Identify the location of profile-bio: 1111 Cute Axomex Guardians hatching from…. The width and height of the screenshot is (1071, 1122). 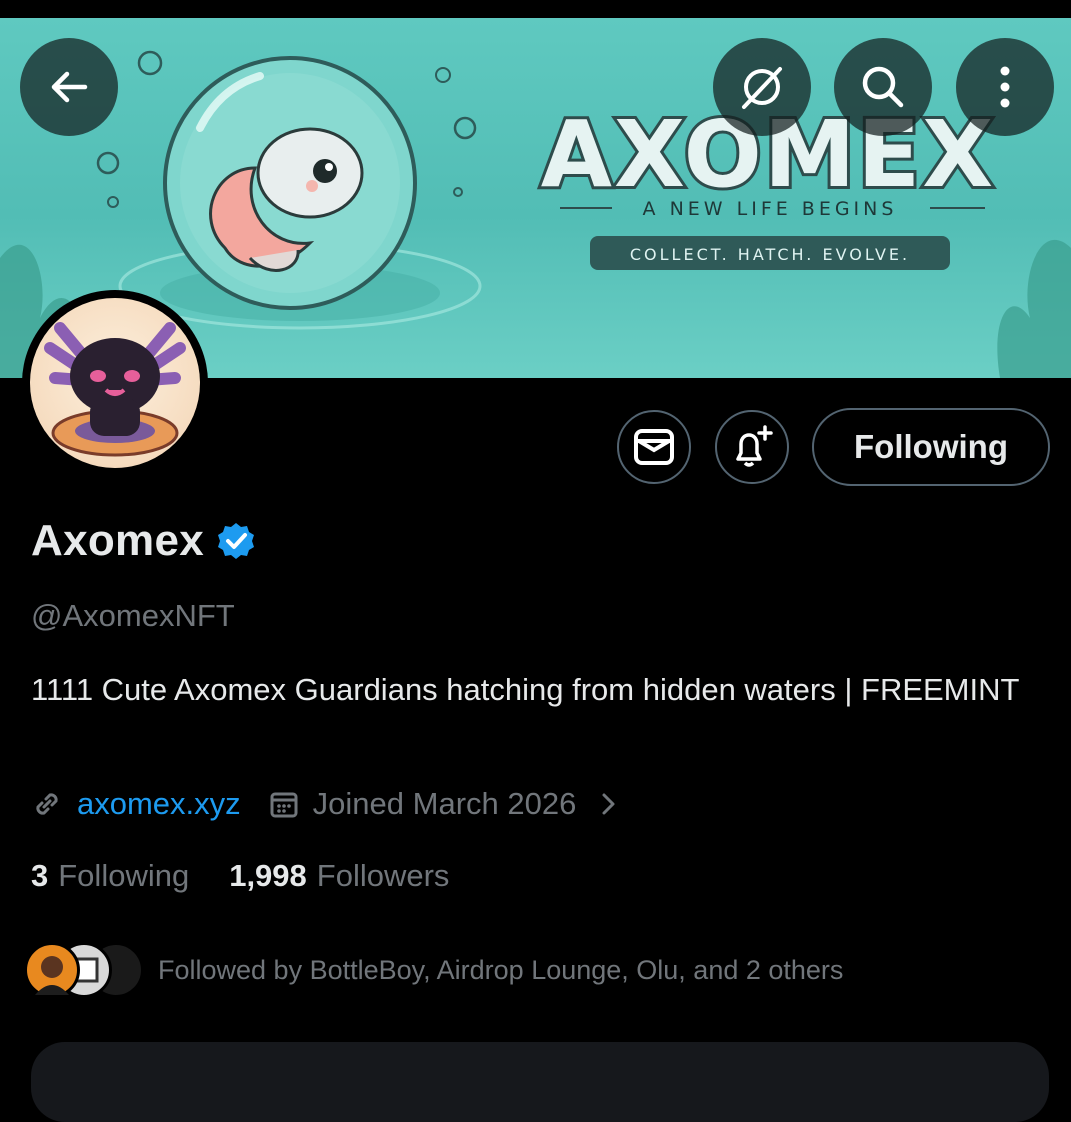
(525, 689).